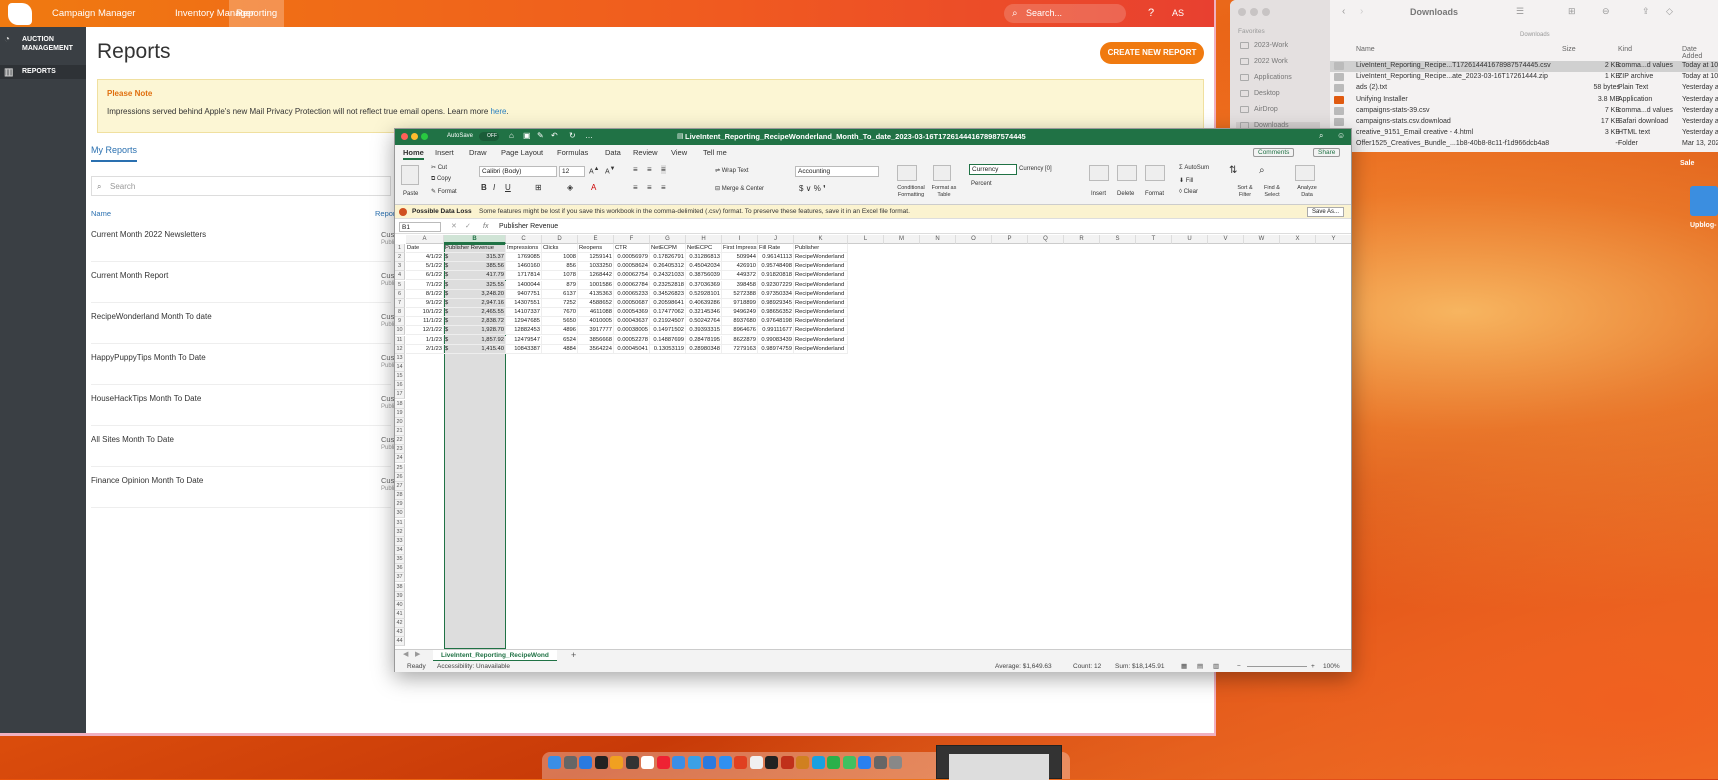 The width and height of the screenshot is (1718, 780). I want to click on table-cell: 3856668, so click(596, 340).